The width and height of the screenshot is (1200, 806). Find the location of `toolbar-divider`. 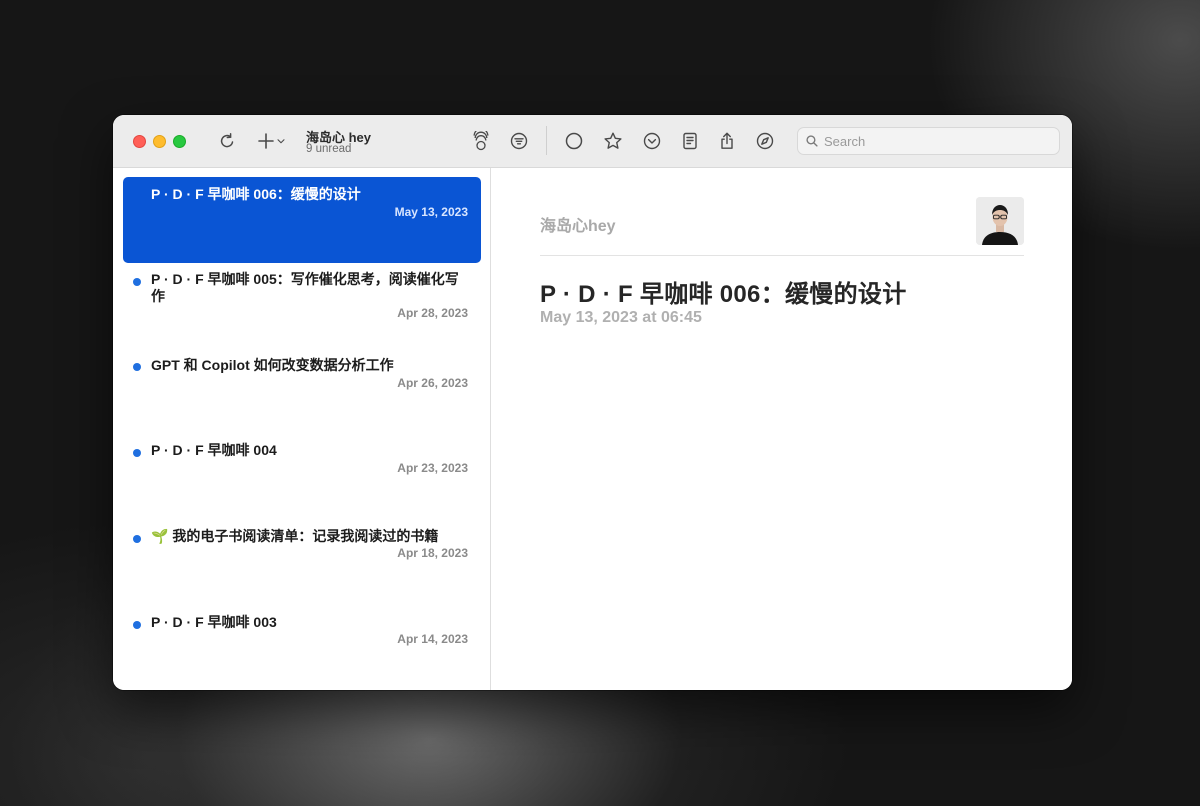

toolbar-divider is located at coordinates (546, 140).